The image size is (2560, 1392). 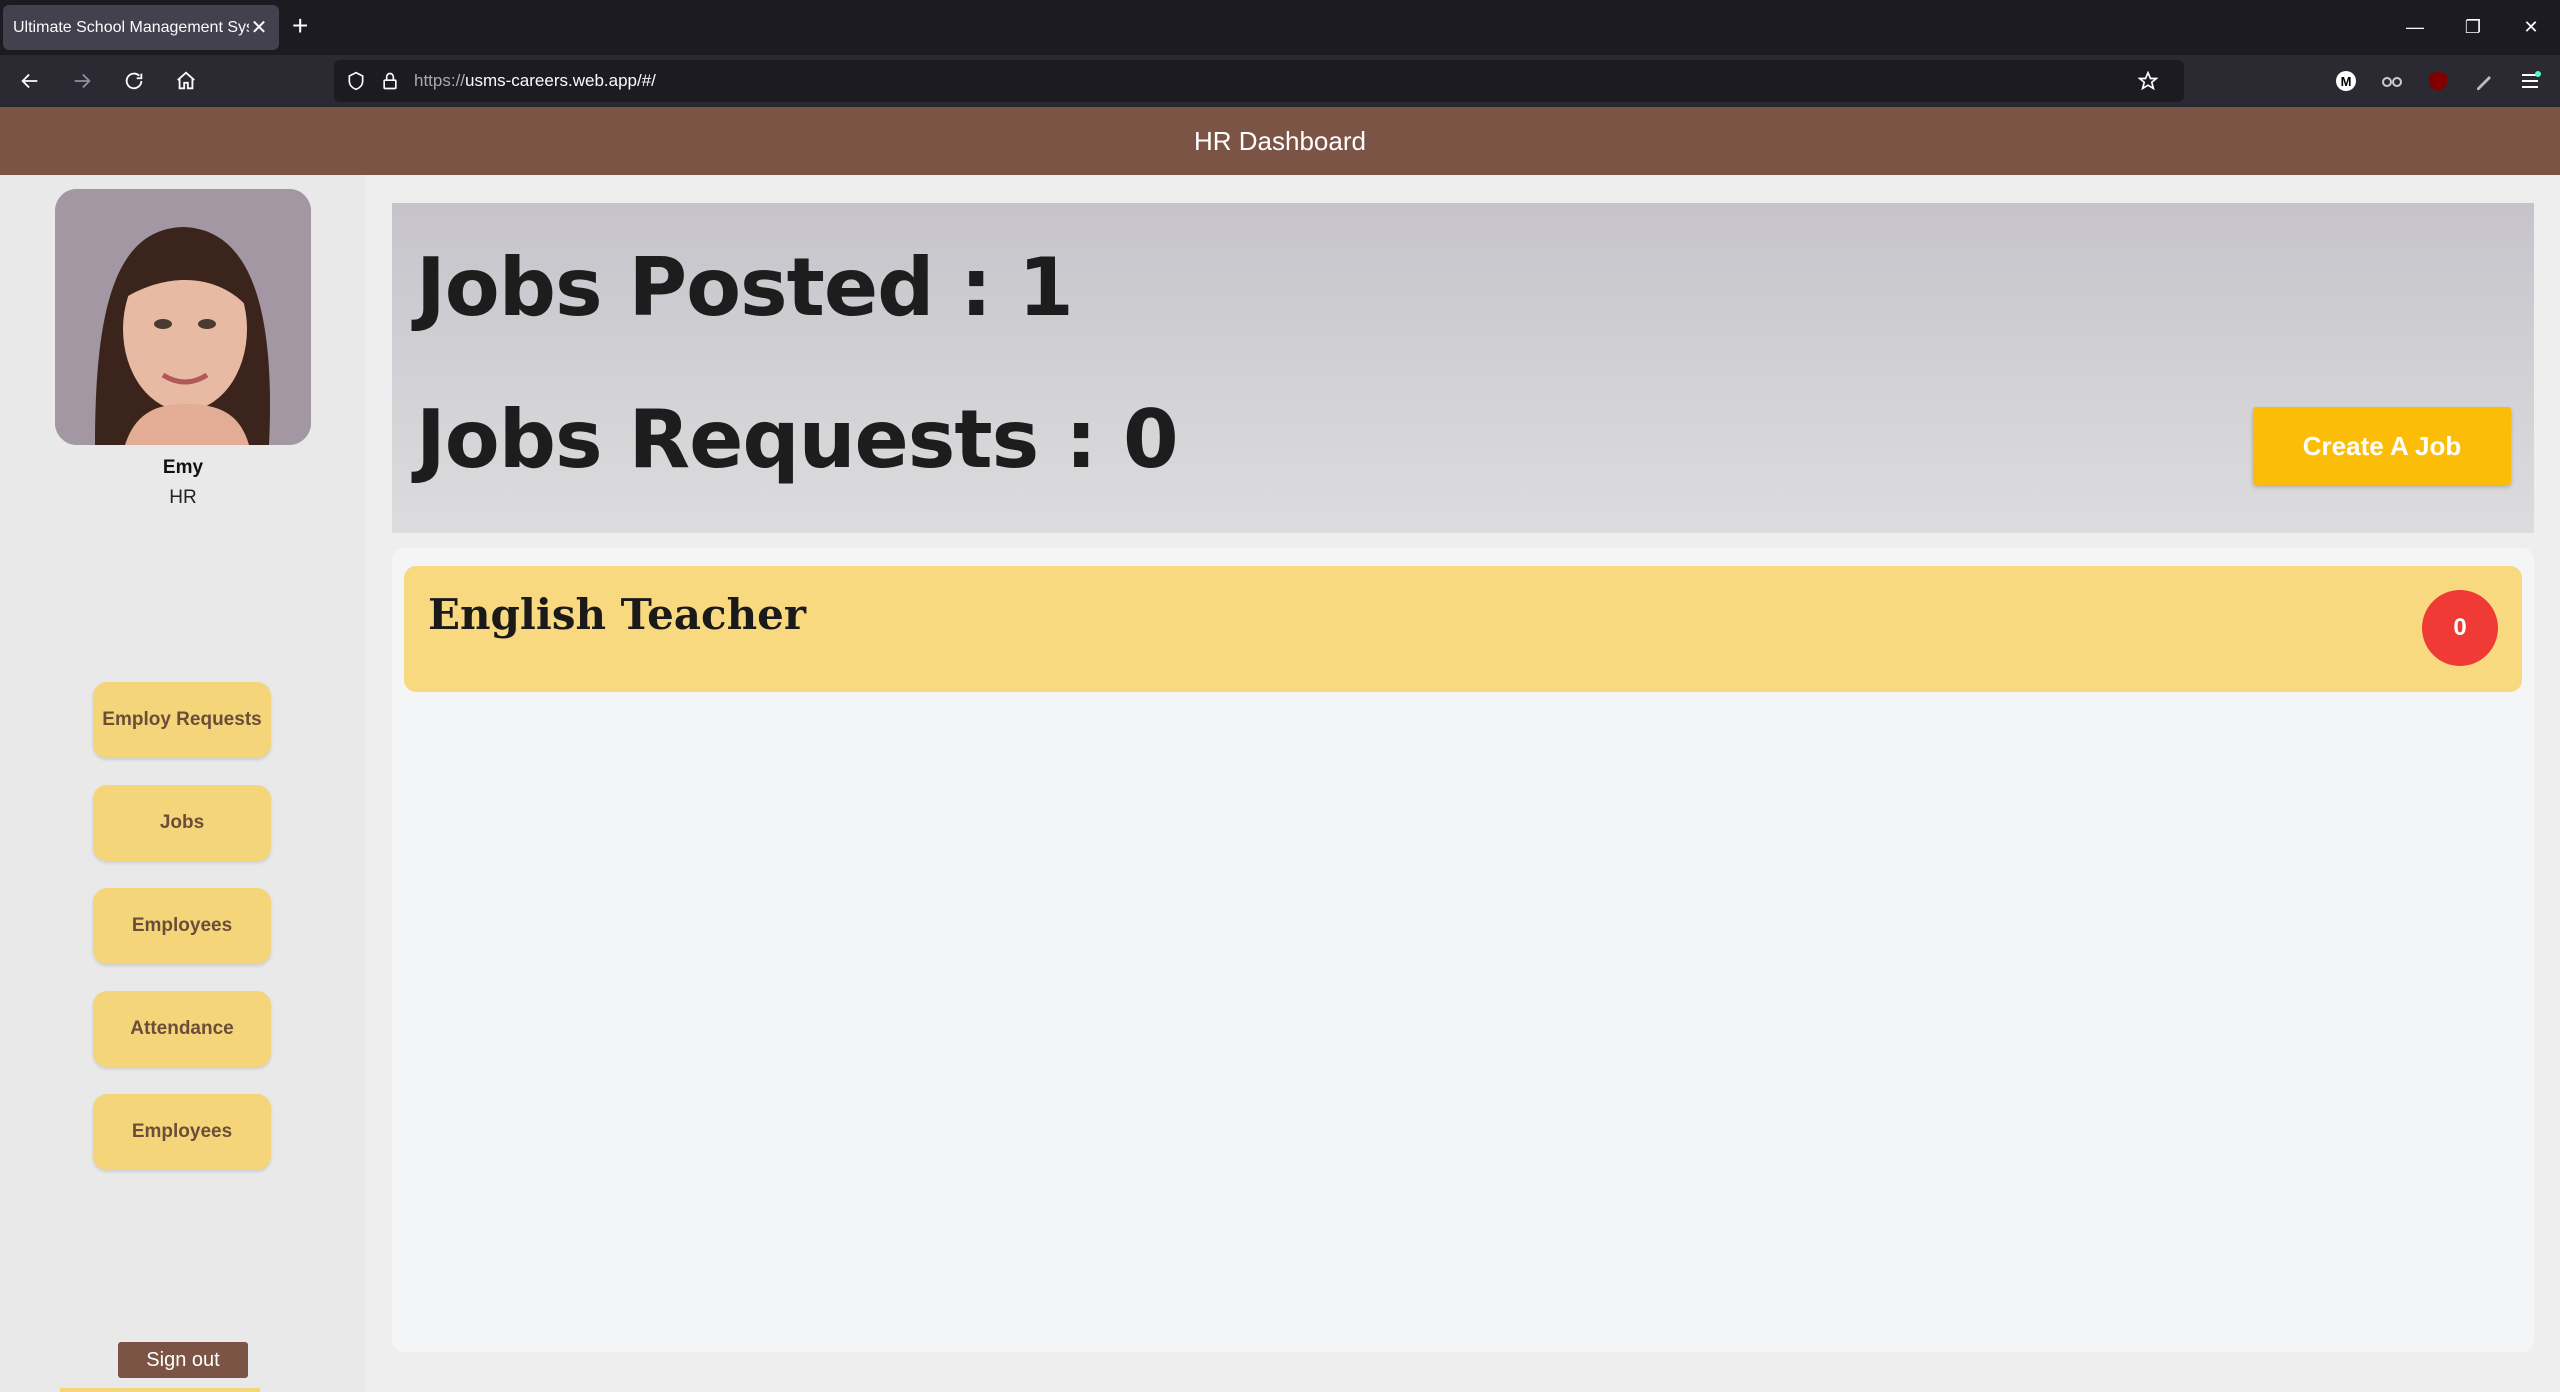 What do you see at coordinates (440, 80) in the screenshot?
I see `url-protocol: https://` at bounding box center [440, 80].